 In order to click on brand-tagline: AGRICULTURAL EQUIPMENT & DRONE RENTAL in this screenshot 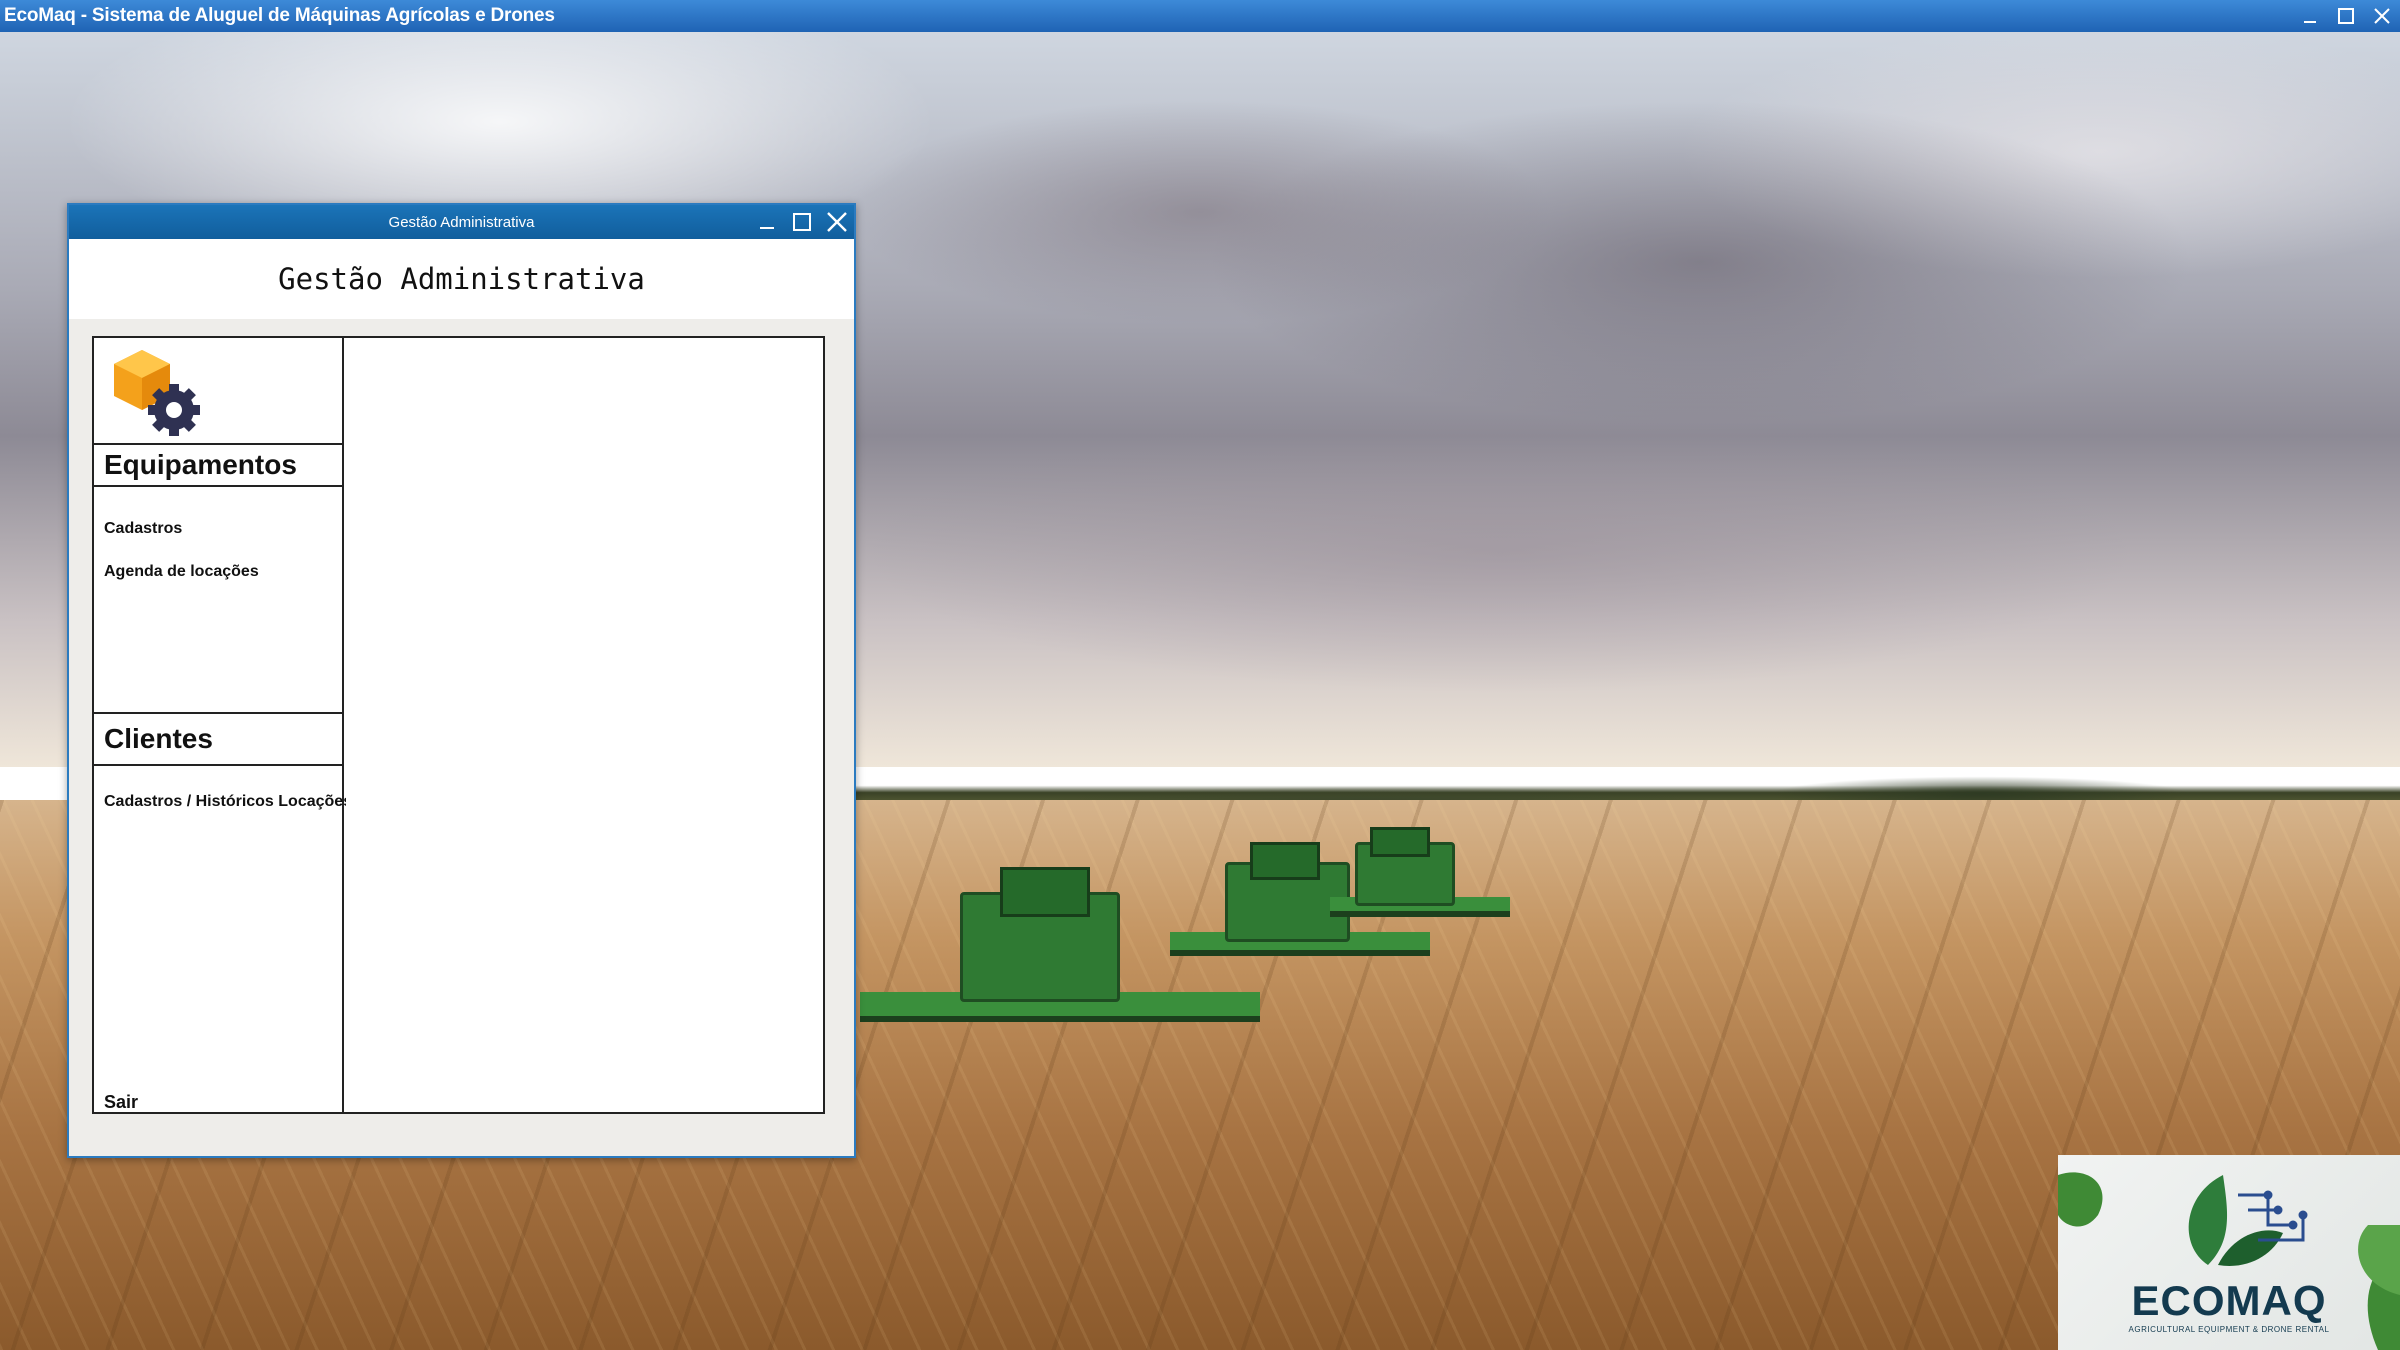, I will do `click(2229, 1329)`.